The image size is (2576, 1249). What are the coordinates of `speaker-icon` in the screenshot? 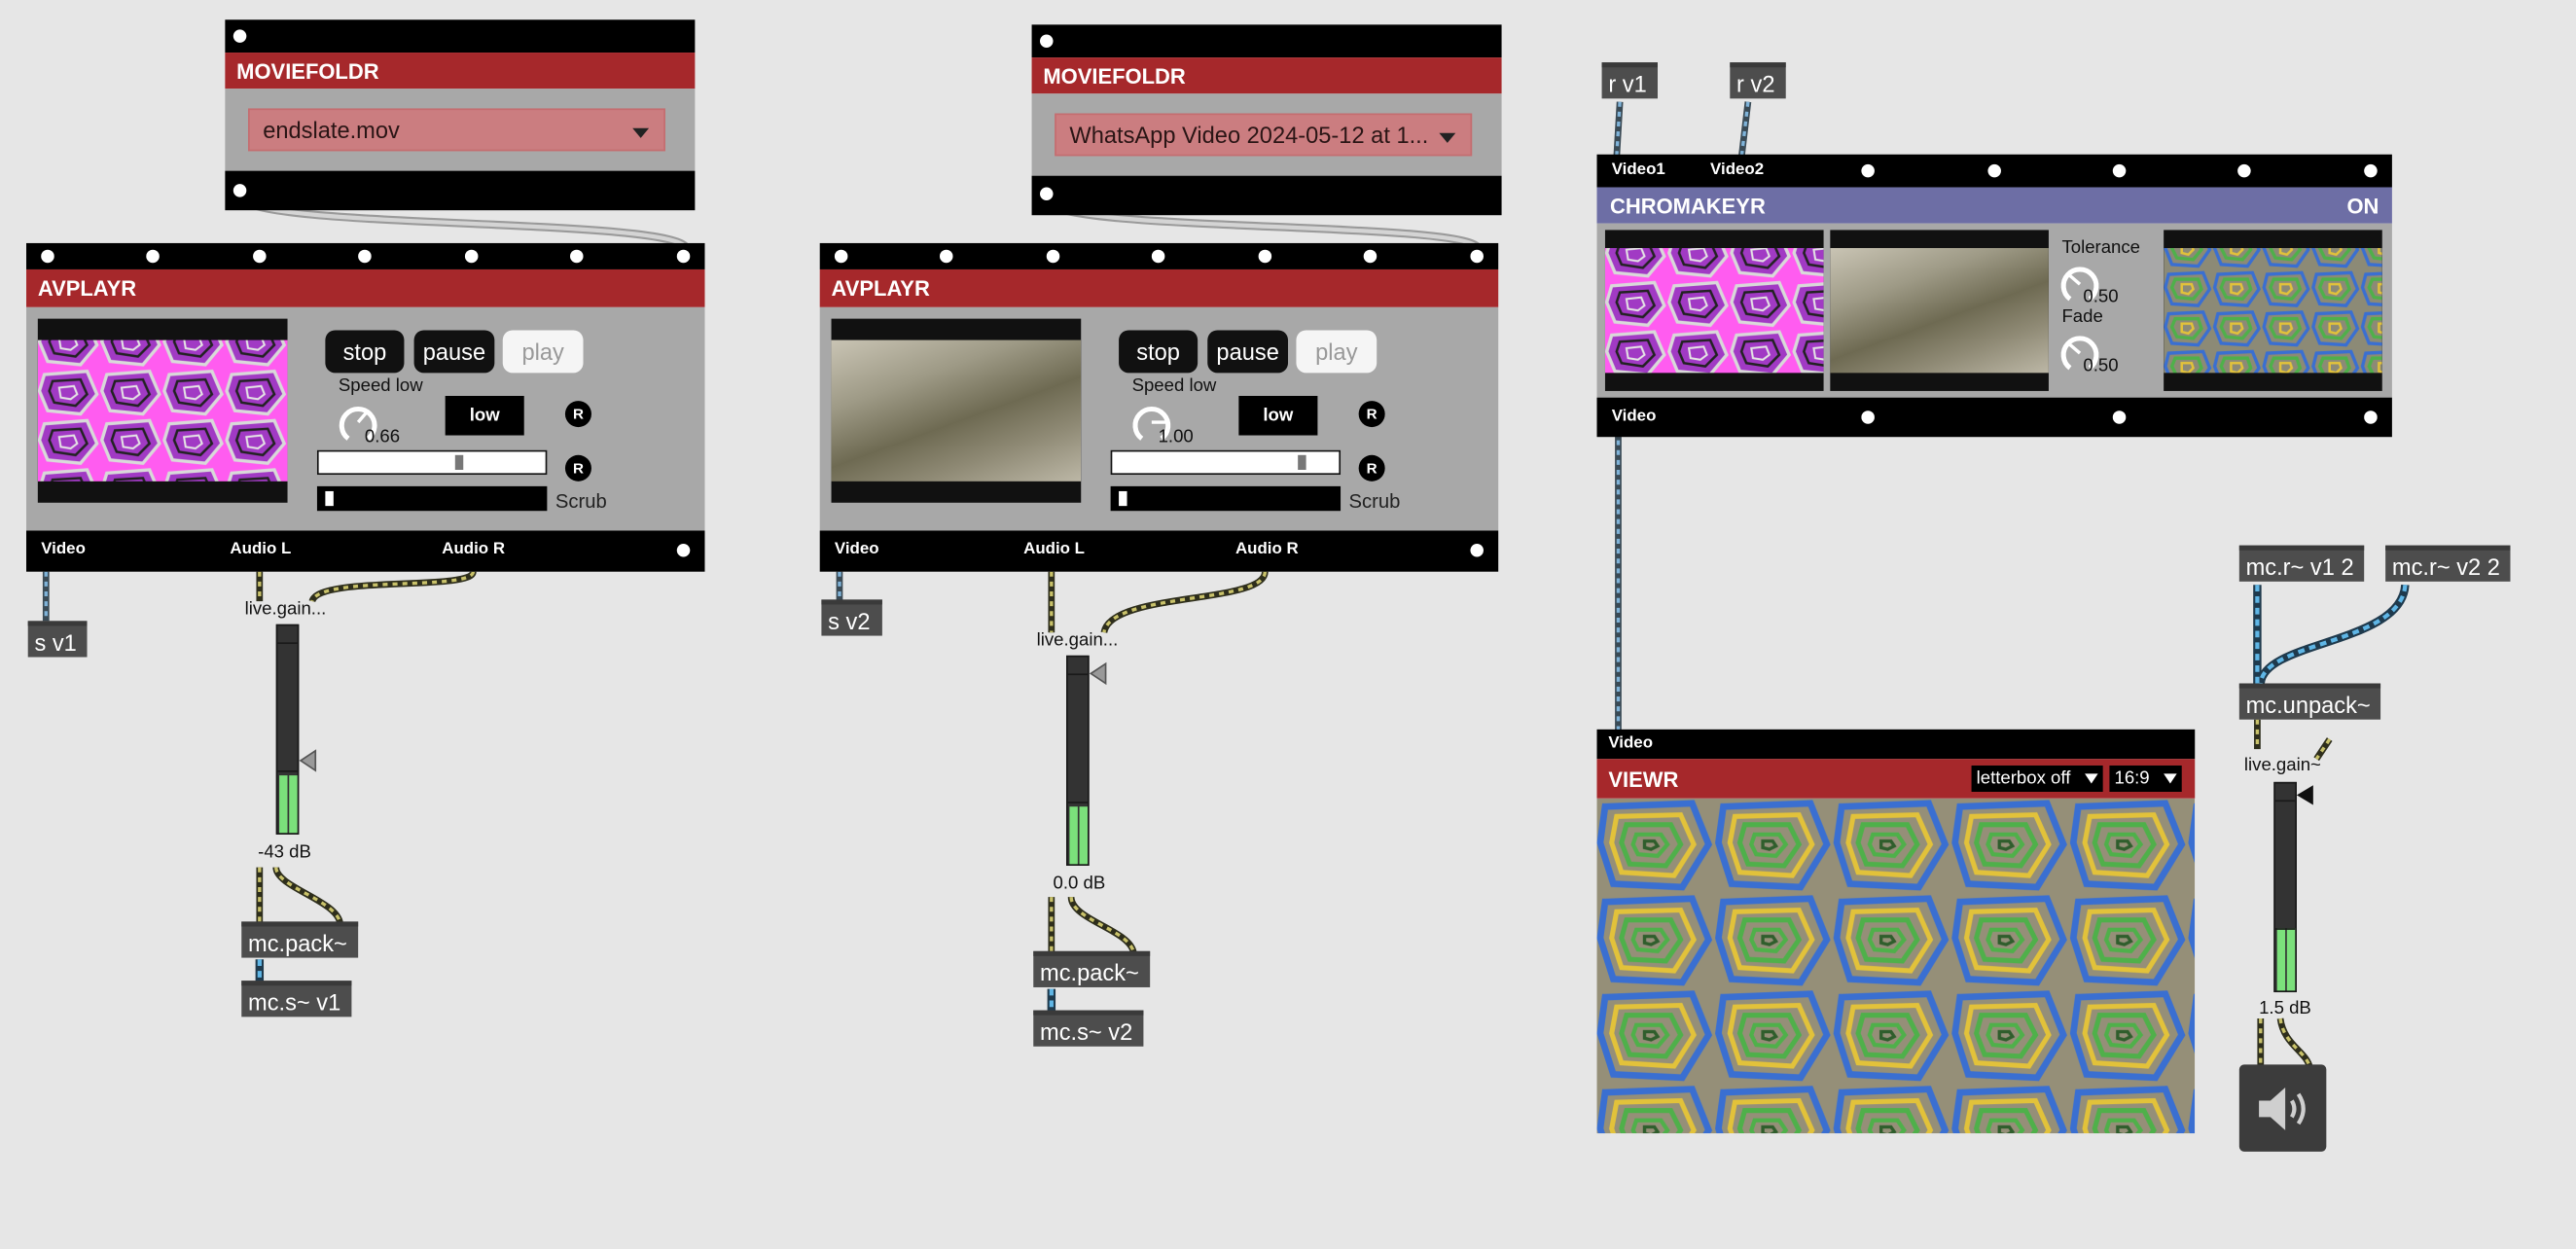 It's located at (2281, 1108).